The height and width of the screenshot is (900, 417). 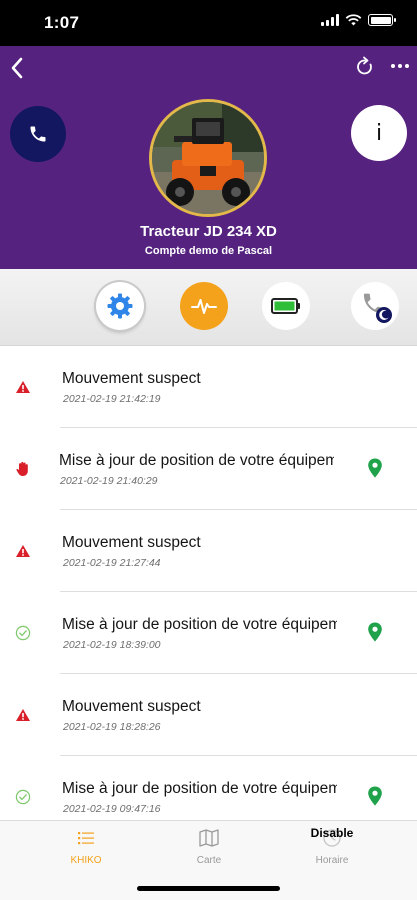 I want to click on tractor-photo, so click(x=208, y=158).